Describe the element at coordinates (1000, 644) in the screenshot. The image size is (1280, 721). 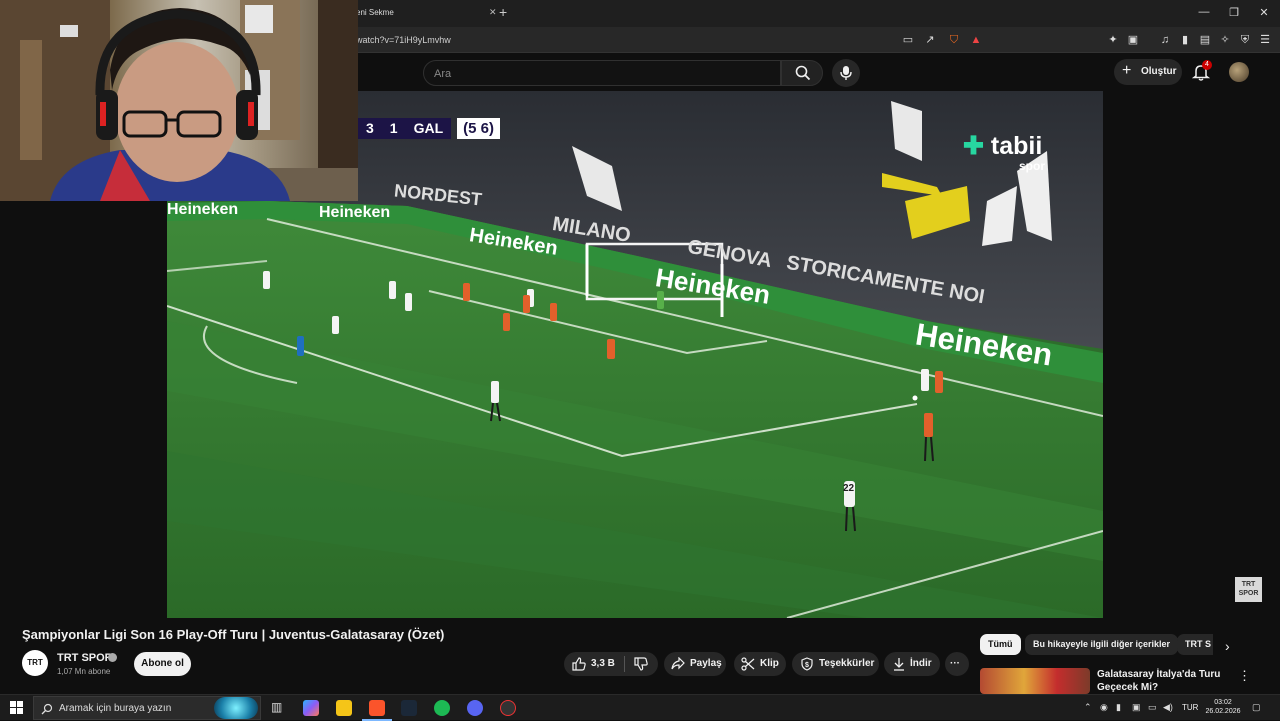
I see `chip-all: Tümü` at that location.